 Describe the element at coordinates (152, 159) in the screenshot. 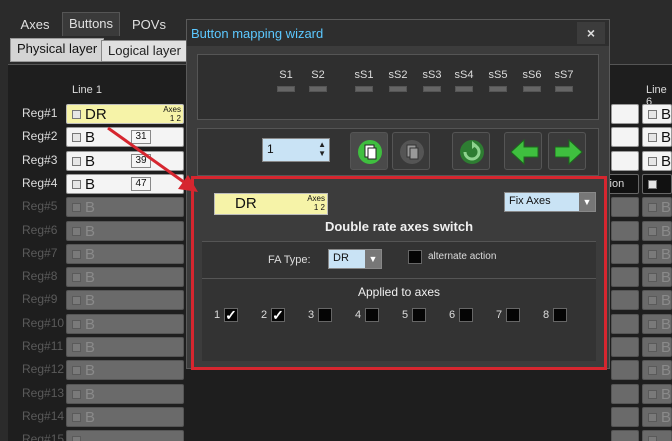

I see `annotation-arrow` at that location.